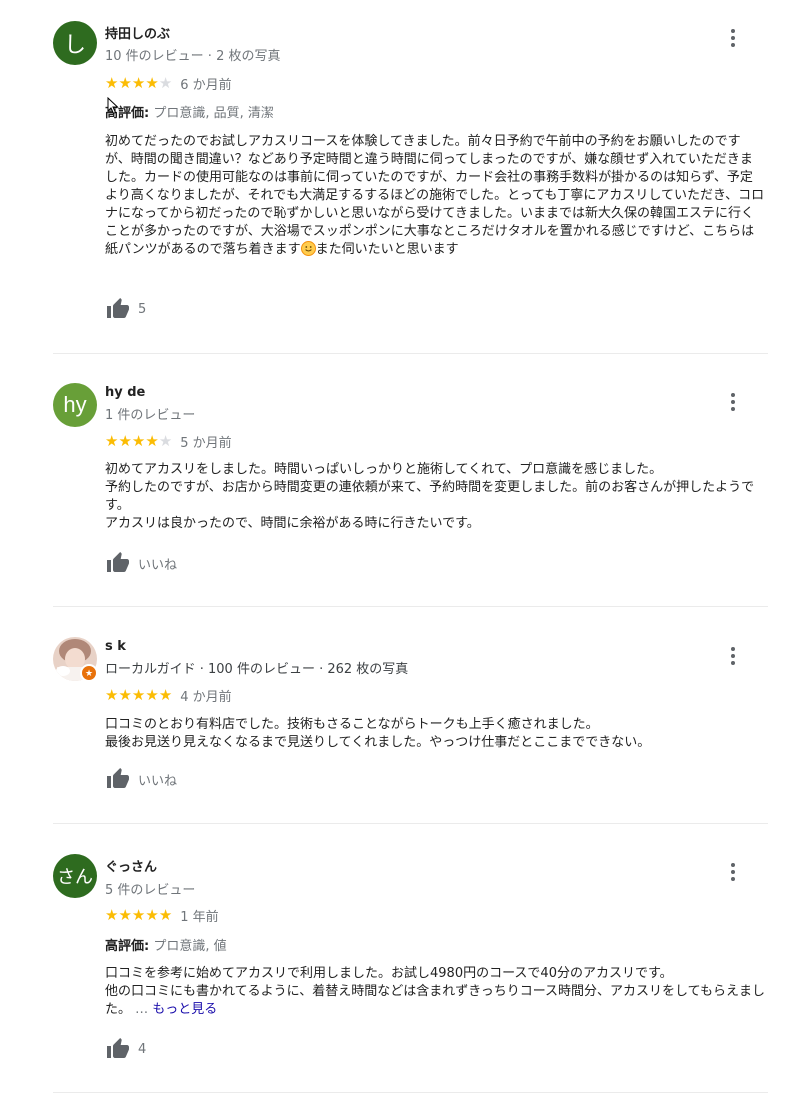  I want to click on mouse-cursor-icon, so click(113, 106).